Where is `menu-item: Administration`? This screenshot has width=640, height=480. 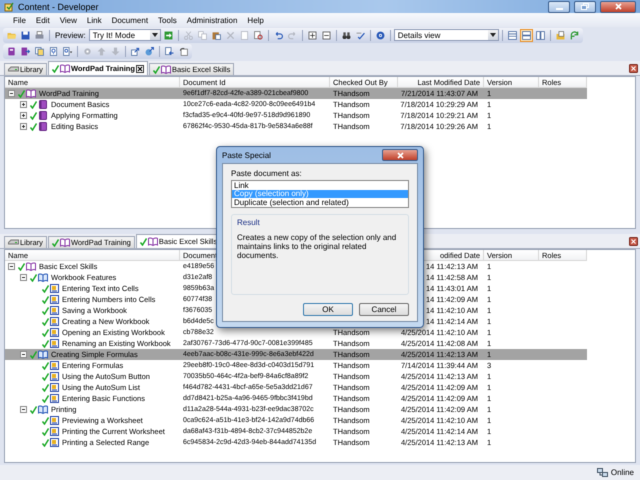
menu-item: Administration is located at coordinates (212, 20).